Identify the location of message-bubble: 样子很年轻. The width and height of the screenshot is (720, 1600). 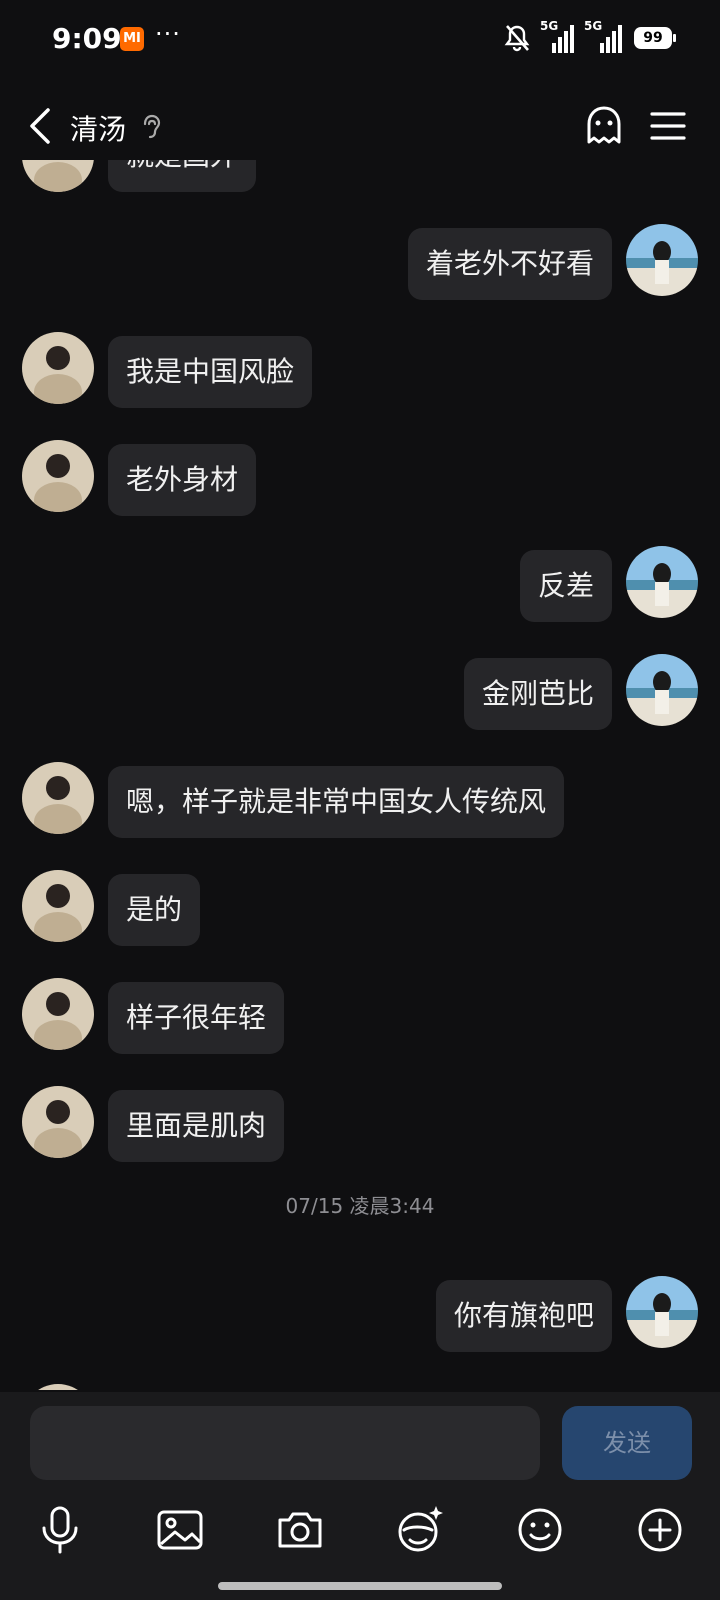
(196, 1018).